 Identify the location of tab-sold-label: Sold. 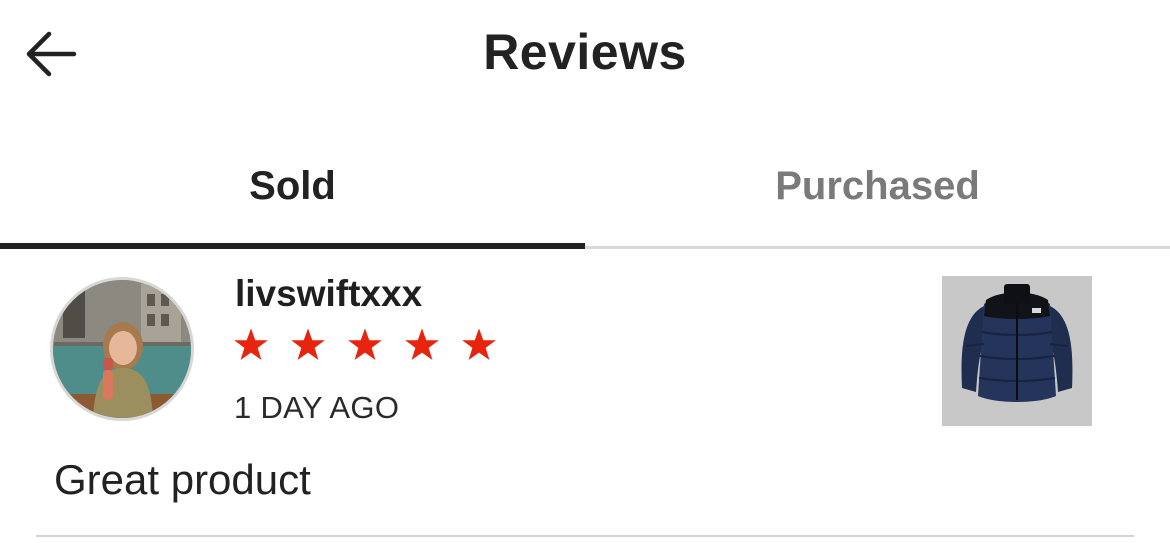
(292, 186).